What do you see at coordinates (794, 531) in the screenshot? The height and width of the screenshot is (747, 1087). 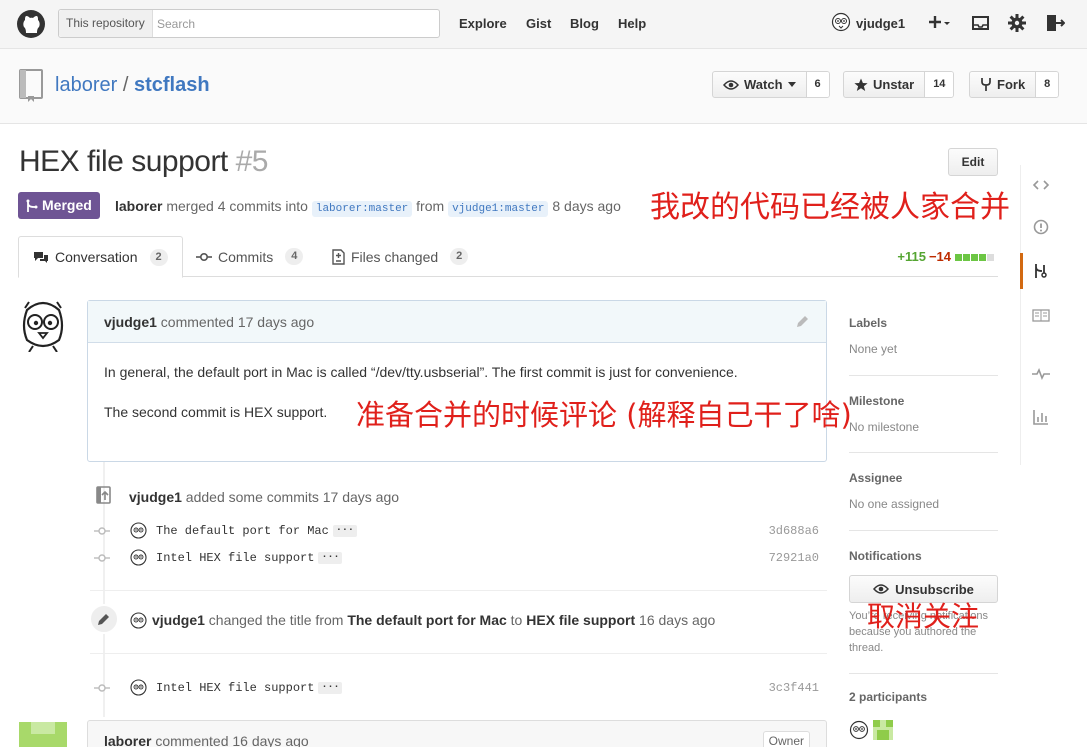 I see `commit-sha: 3d688a6` at bounding box center [794, 531].